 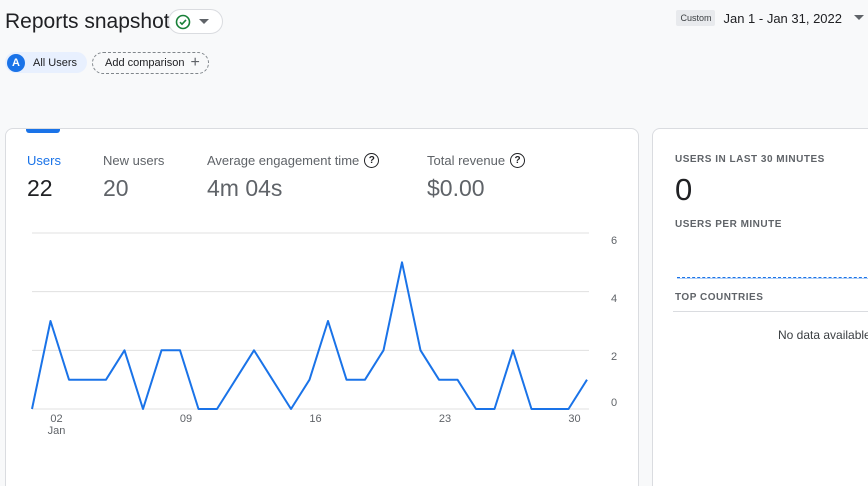 I want to click on users-per-minute-heading: USERS PER MINUTE, so click(x=728, y=224).